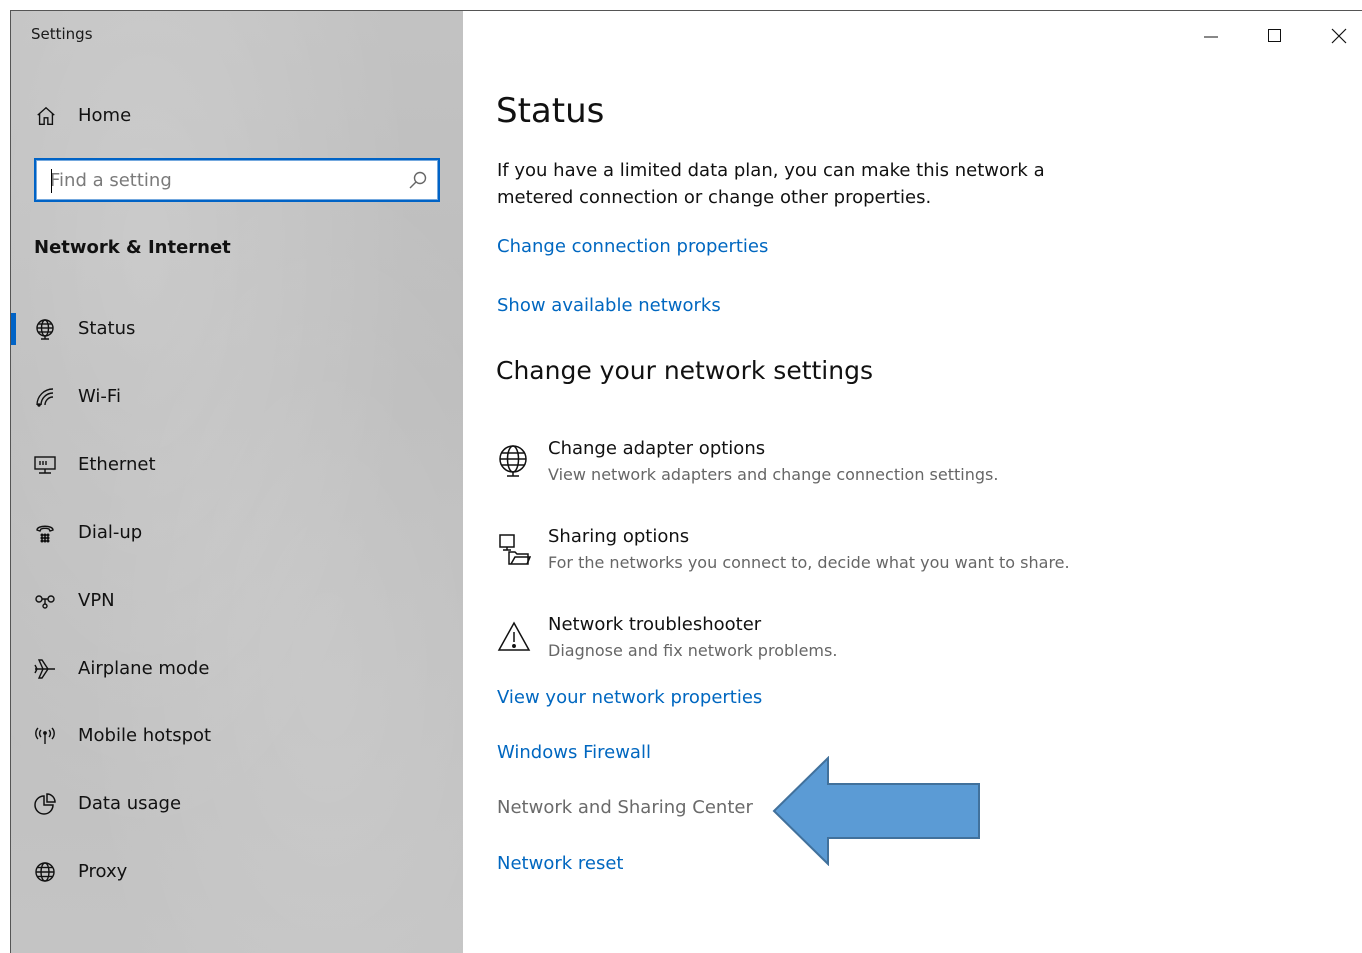 The height and width of the screenshot is (953, 1362). Describe the element at coordinates (144, 668) in the screenshot. I see `sidebar-item-label: Airplane mode` at that location.